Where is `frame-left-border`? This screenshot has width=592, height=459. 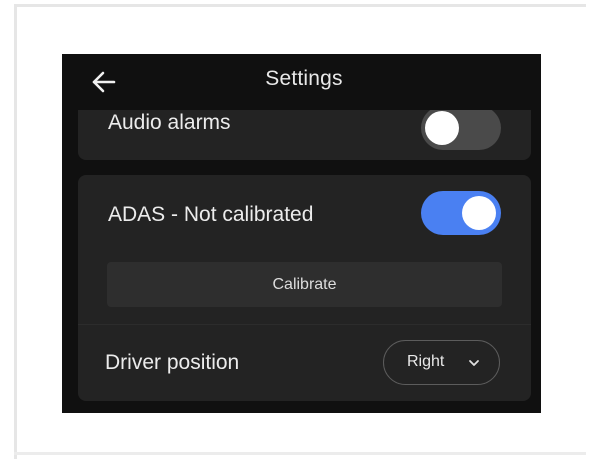 frame-left-border is located at coordinates (15, 231).